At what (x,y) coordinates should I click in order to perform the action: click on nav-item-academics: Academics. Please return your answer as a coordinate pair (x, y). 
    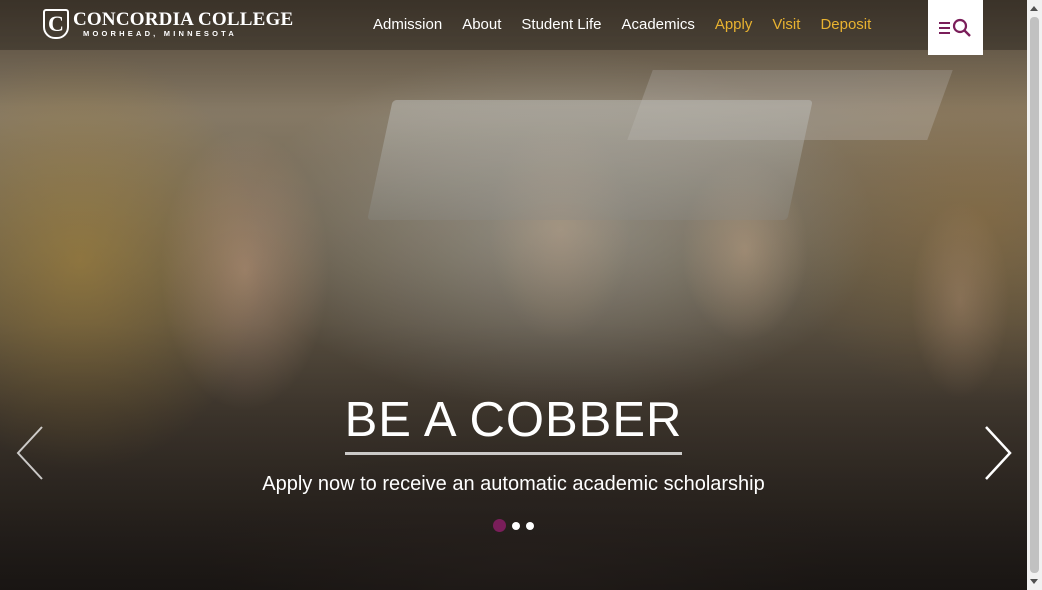
    Looking at the image, I should click on (657, 25).